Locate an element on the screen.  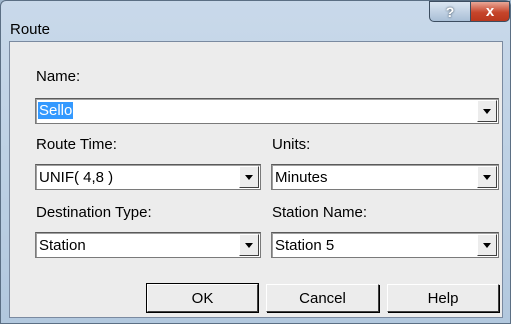
station-name-dropdown-button is located at coordinates (487, 245).